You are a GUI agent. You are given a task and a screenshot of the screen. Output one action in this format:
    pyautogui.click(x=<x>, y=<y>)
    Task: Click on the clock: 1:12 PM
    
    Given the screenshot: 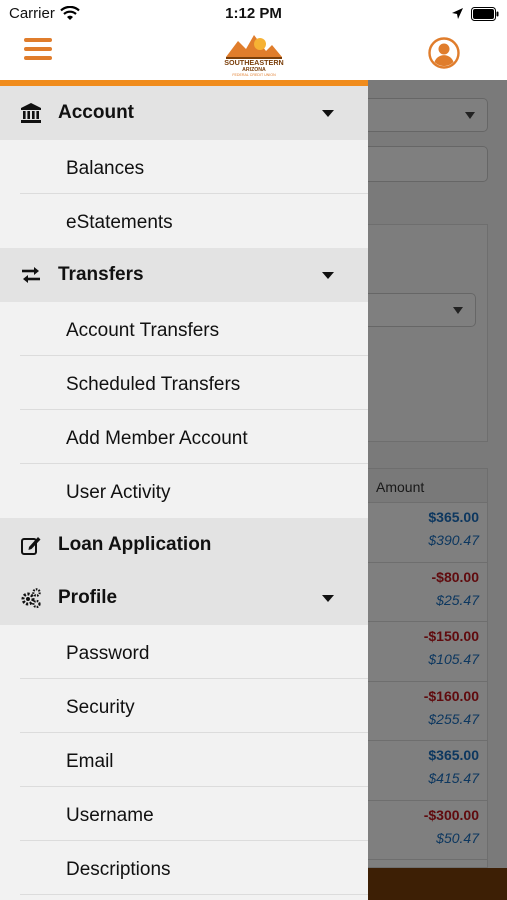 What is the action you would take?
    pyautogui.click(x=253, y=13)
    